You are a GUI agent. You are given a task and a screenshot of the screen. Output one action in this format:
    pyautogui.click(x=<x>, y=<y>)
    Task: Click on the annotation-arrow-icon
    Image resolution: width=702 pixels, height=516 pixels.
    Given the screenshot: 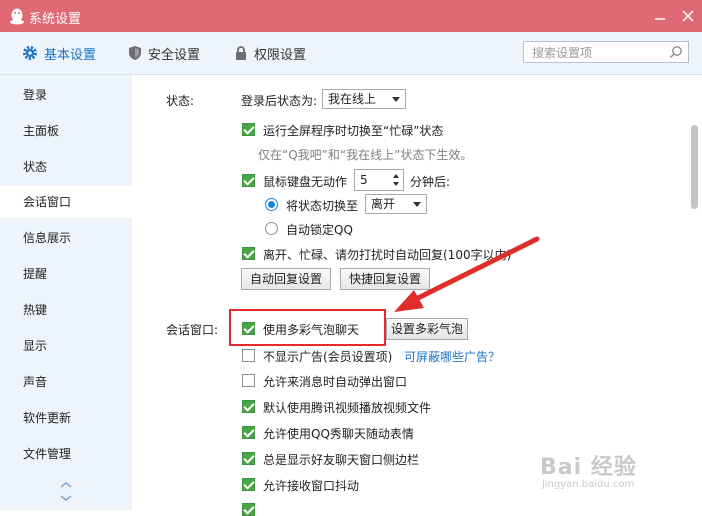 What is the action you would take?
    pyautogui.click(x=467, y=274)
    